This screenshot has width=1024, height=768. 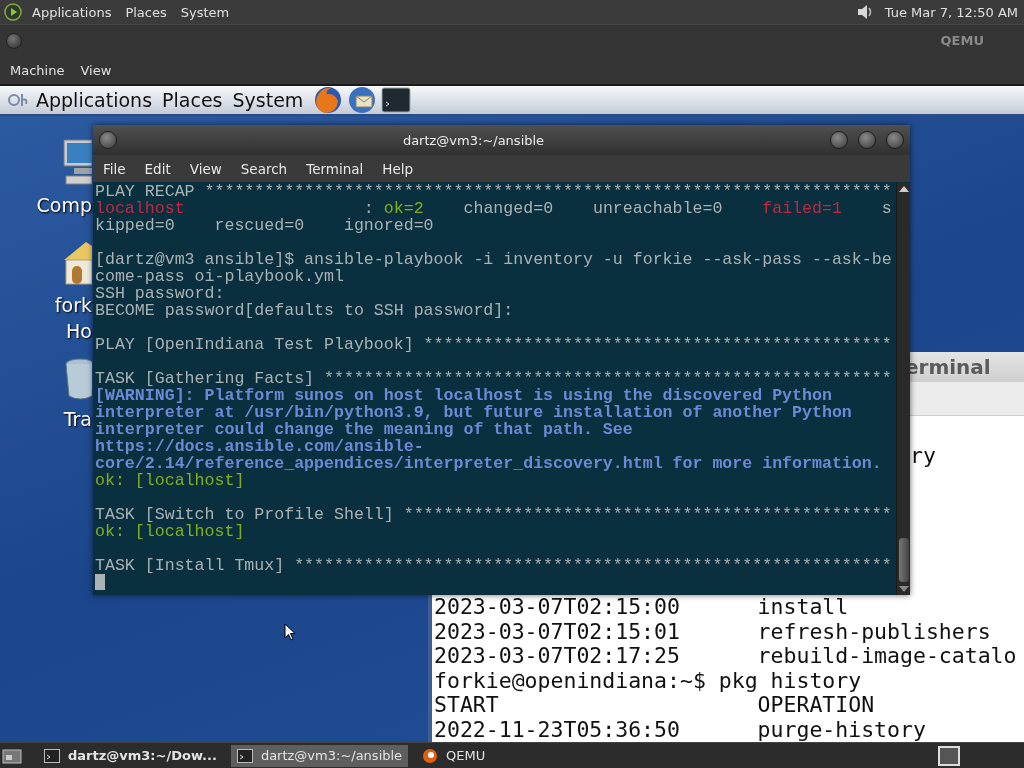 What do you see at coordinates (642, 607) in the screenshot?
I see `terminal-line: 2023-03-07T02:15:00 install` at bounding box center [642, 607].